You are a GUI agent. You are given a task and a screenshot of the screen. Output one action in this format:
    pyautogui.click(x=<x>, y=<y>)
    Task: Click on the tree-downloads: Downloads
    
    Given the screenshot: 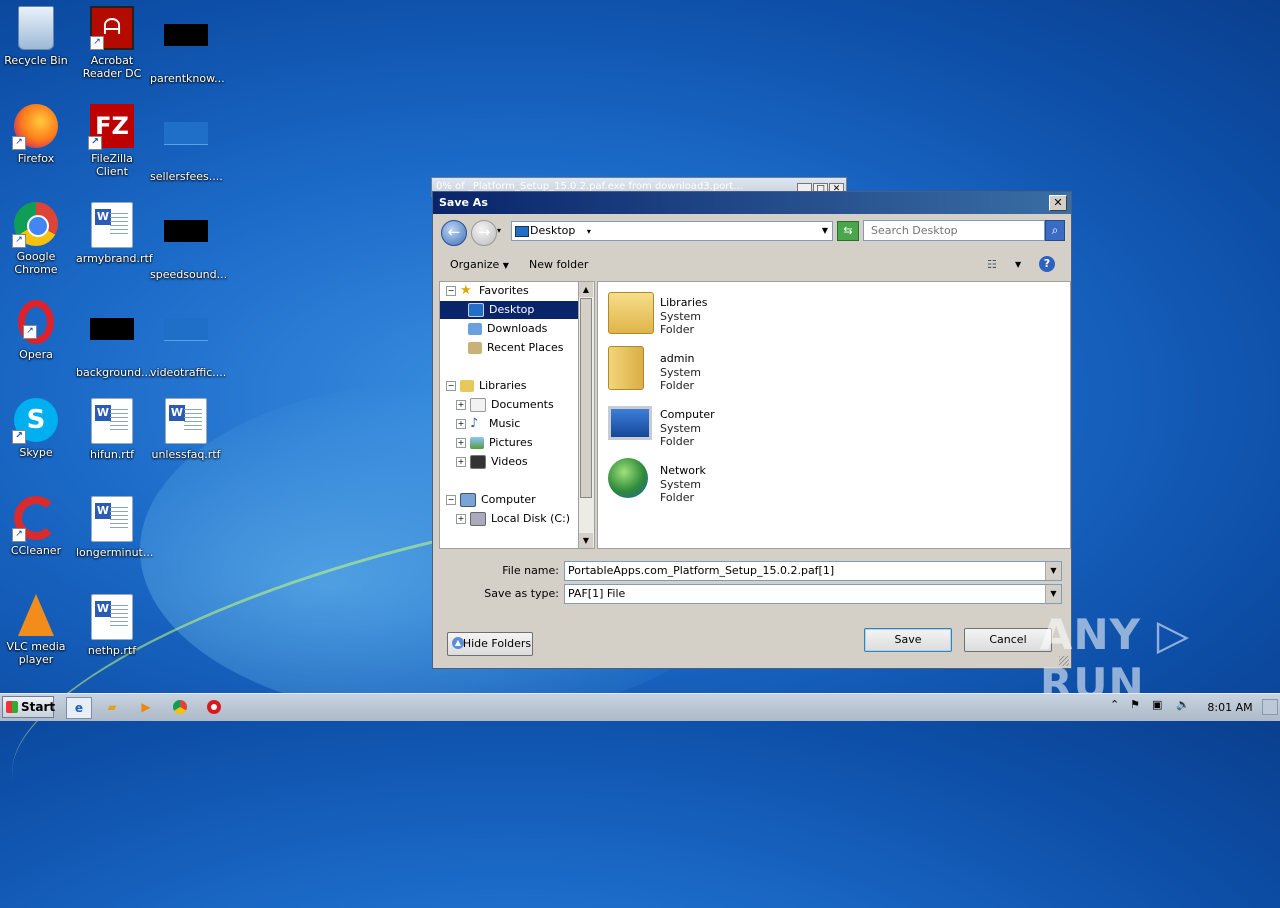 What is the action you would take?
    pyautogui.click(x=507, y=329)
    